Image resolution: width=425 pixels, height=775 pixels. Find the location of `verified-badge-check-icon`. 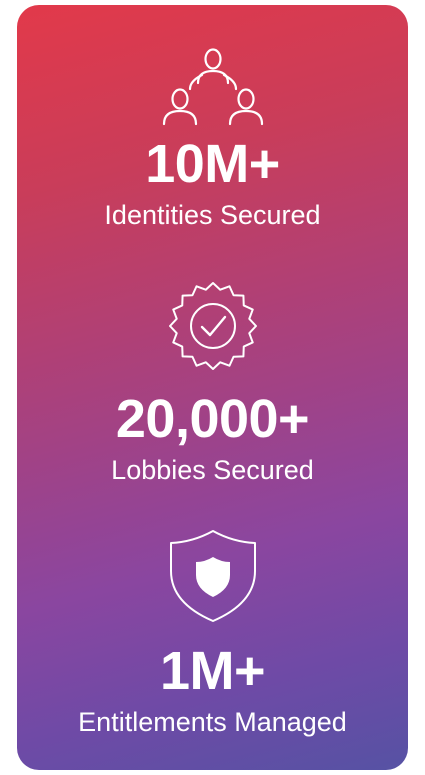

verified-badge-check-icon is located at coordinates (212, 326).